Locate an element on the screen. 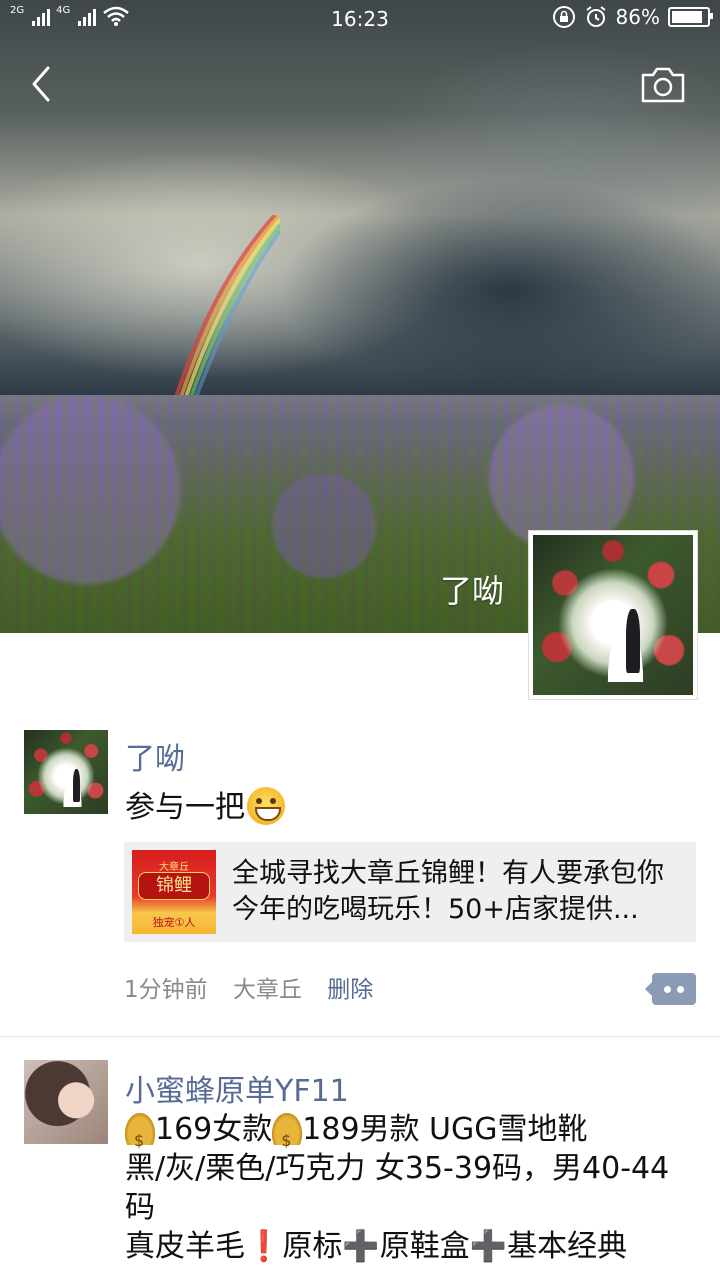 Image resolution: width=720 pixels, height=1280 pixels. rotation-lock-icon is located at coordinates (563, 17).